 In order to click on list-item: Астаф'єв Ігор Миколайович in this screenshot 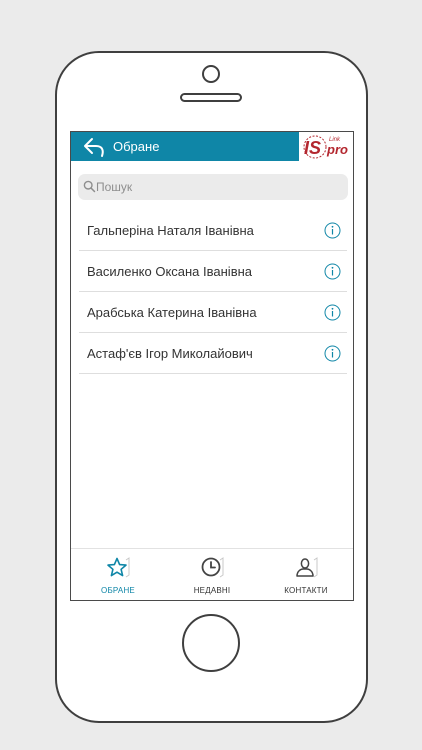, I will do `click(213, 353)`.